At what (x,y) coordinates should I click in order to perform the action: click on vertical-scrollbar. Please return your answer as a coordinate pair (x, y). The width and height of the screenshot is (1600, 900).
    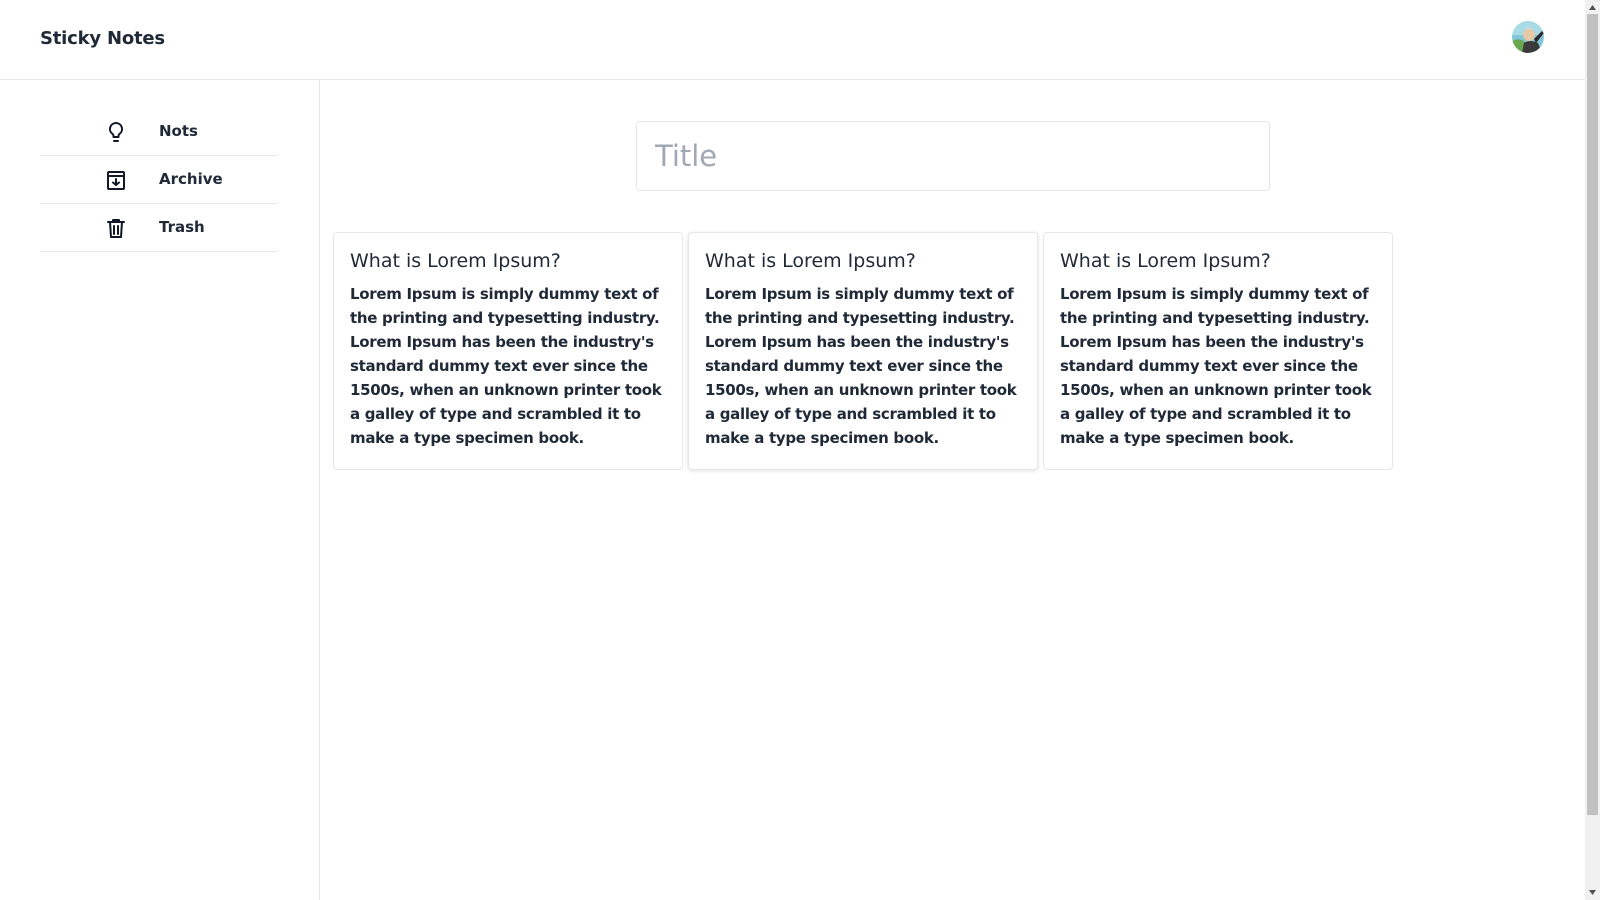
    Looking at the image, I should click on (1592, 450).